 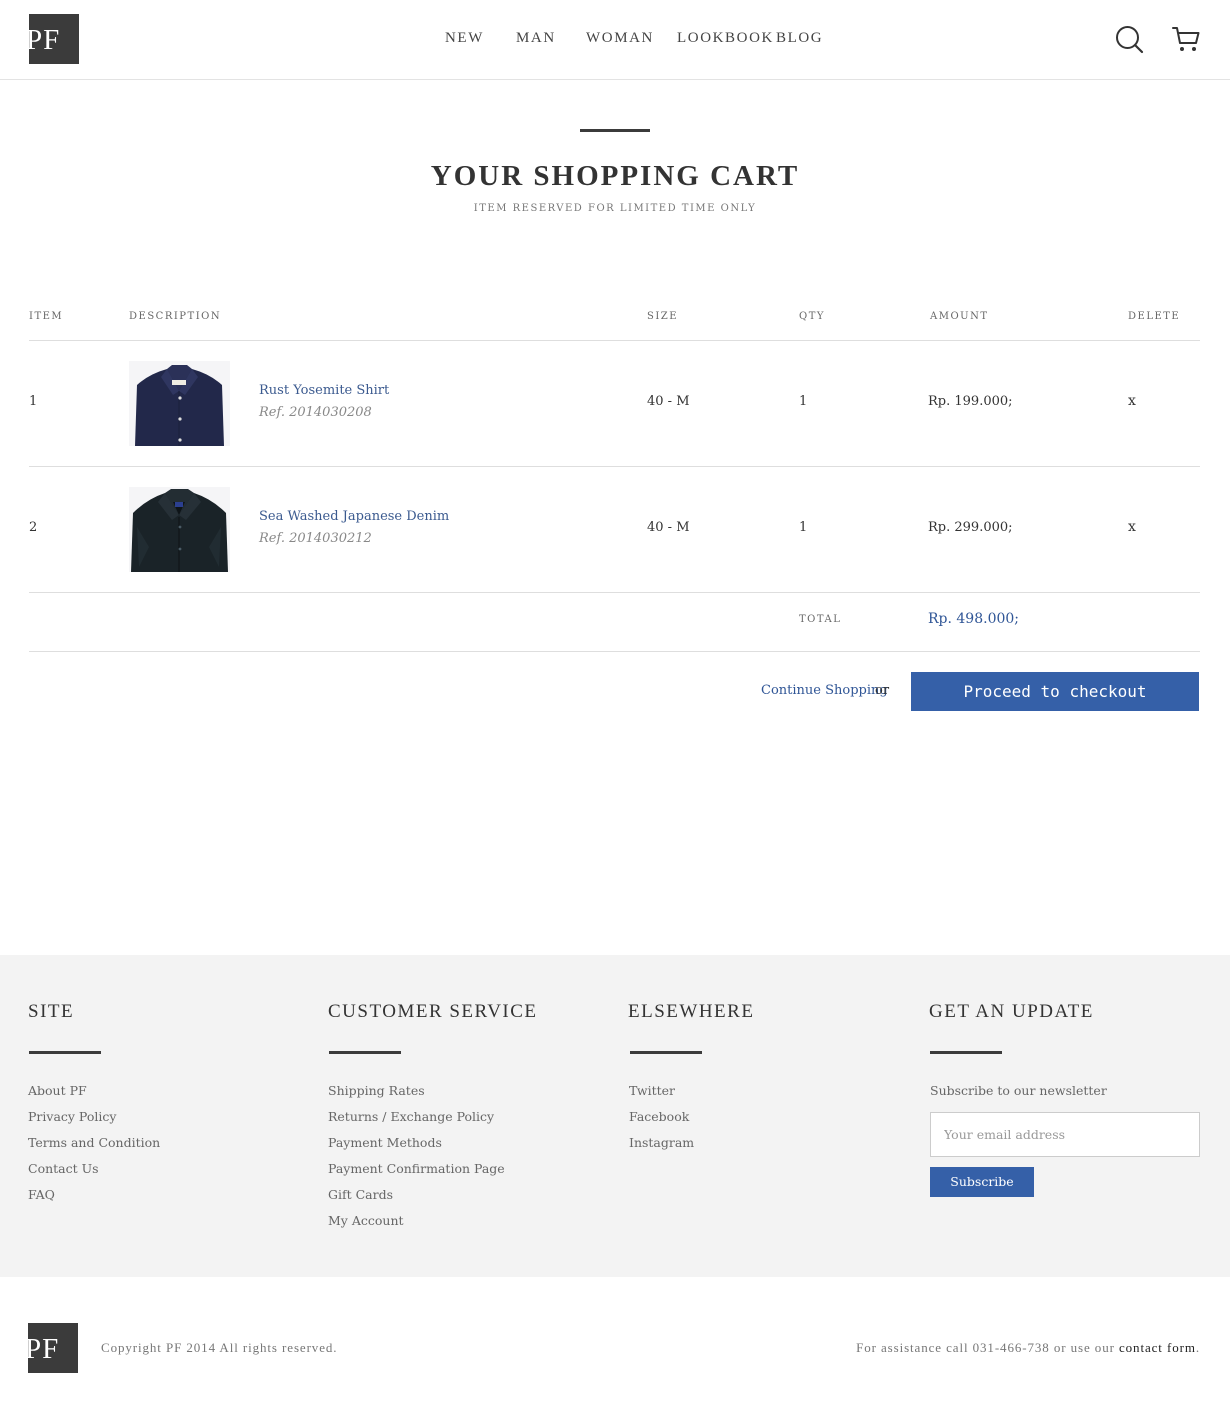 I want to click on product-ref: Ref. 2014030212, so click(x=315, y=538).